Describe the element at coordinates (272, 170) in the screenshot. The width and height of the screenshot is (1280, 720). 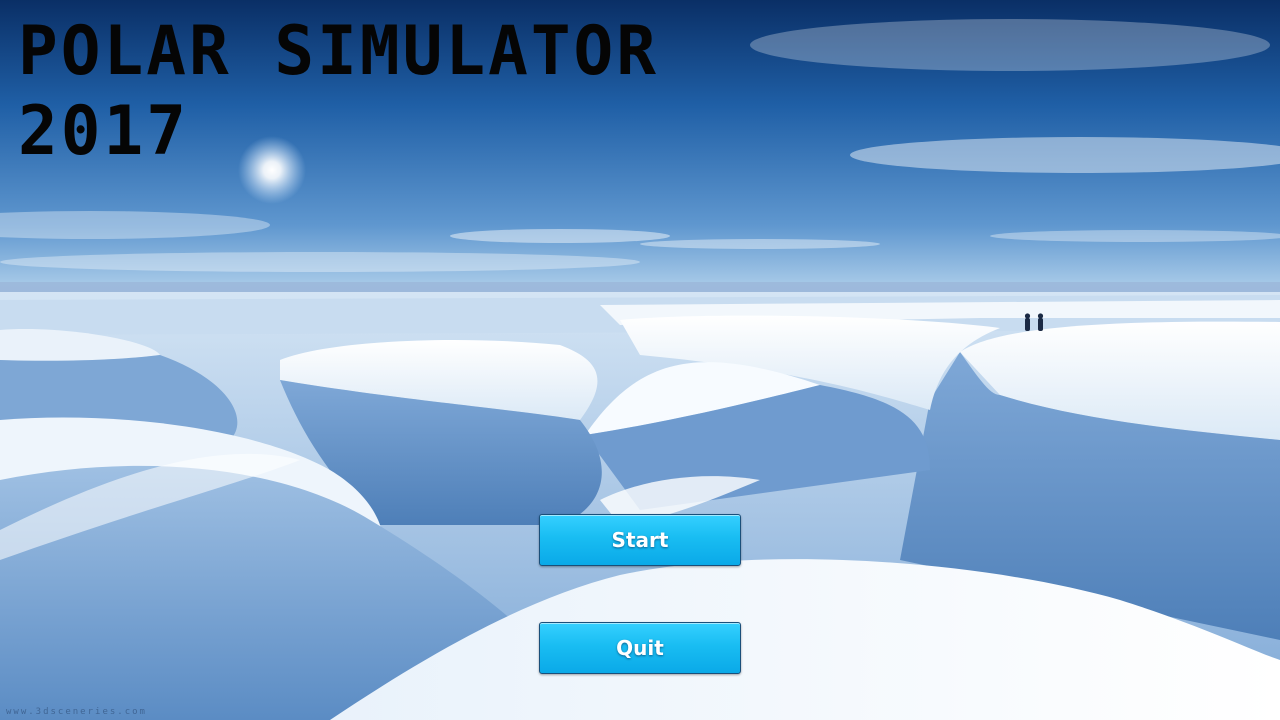
I see `sun-icon` at that location.